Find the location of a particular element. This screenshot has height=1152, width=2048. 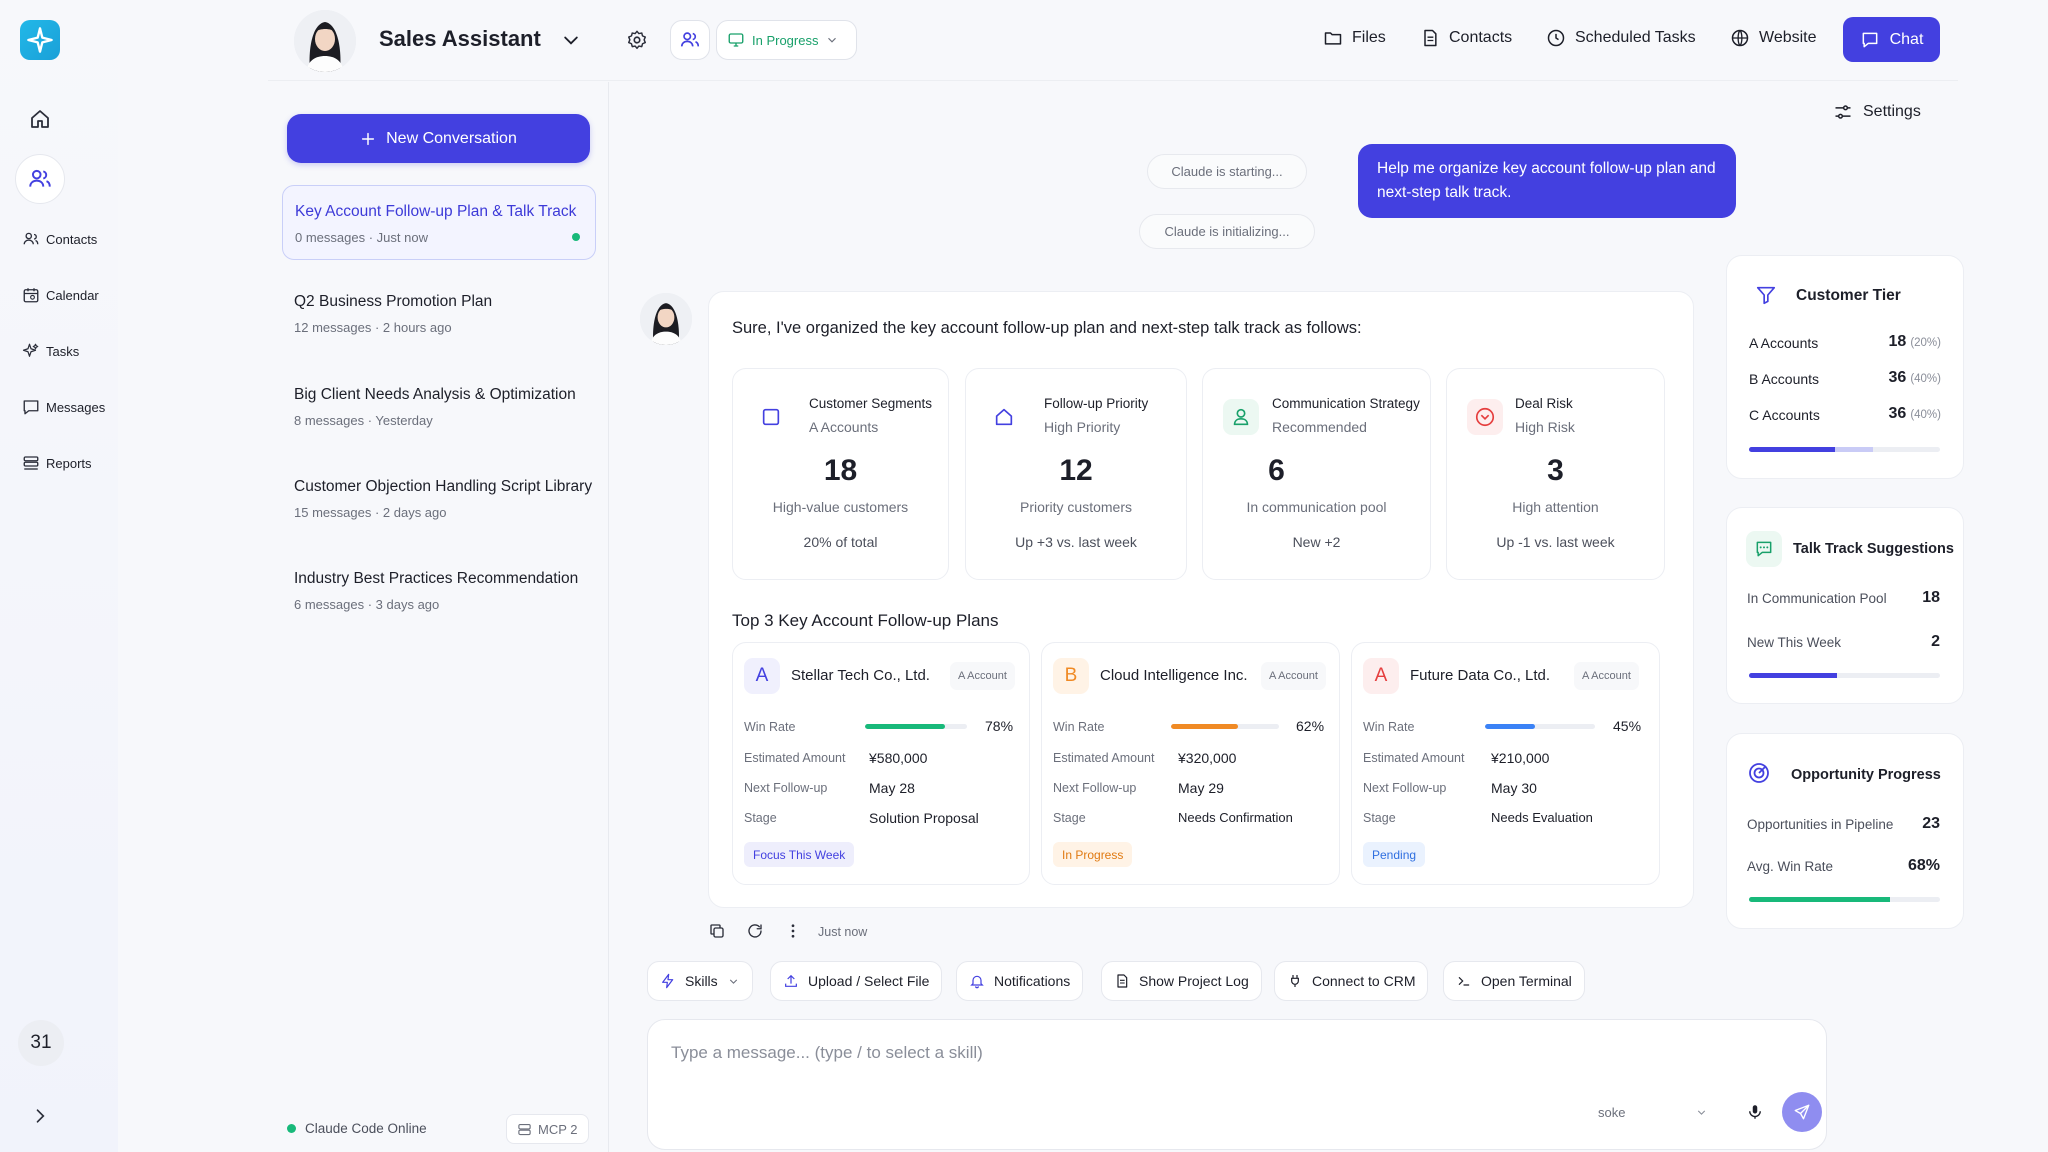

regenerate-icon is located at coordinates (755, 931).